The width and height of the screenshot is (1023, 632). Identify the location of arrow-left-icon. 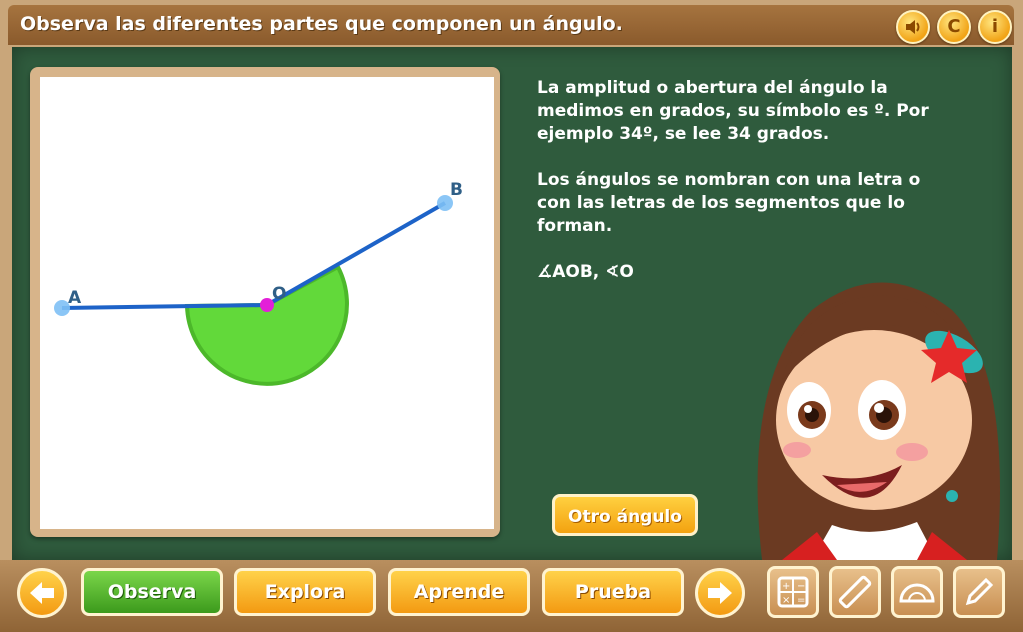
(42, 593).